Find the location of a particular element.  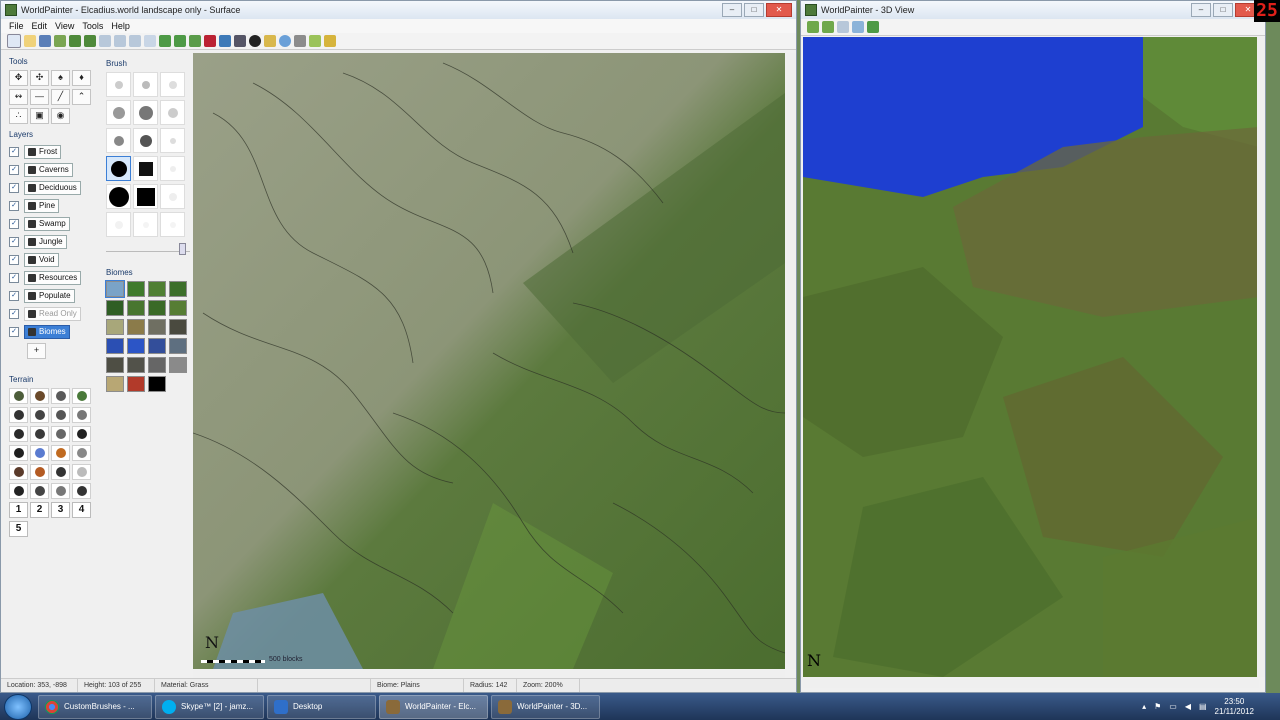

reset-view-icon is located at coordinates (843, 27).